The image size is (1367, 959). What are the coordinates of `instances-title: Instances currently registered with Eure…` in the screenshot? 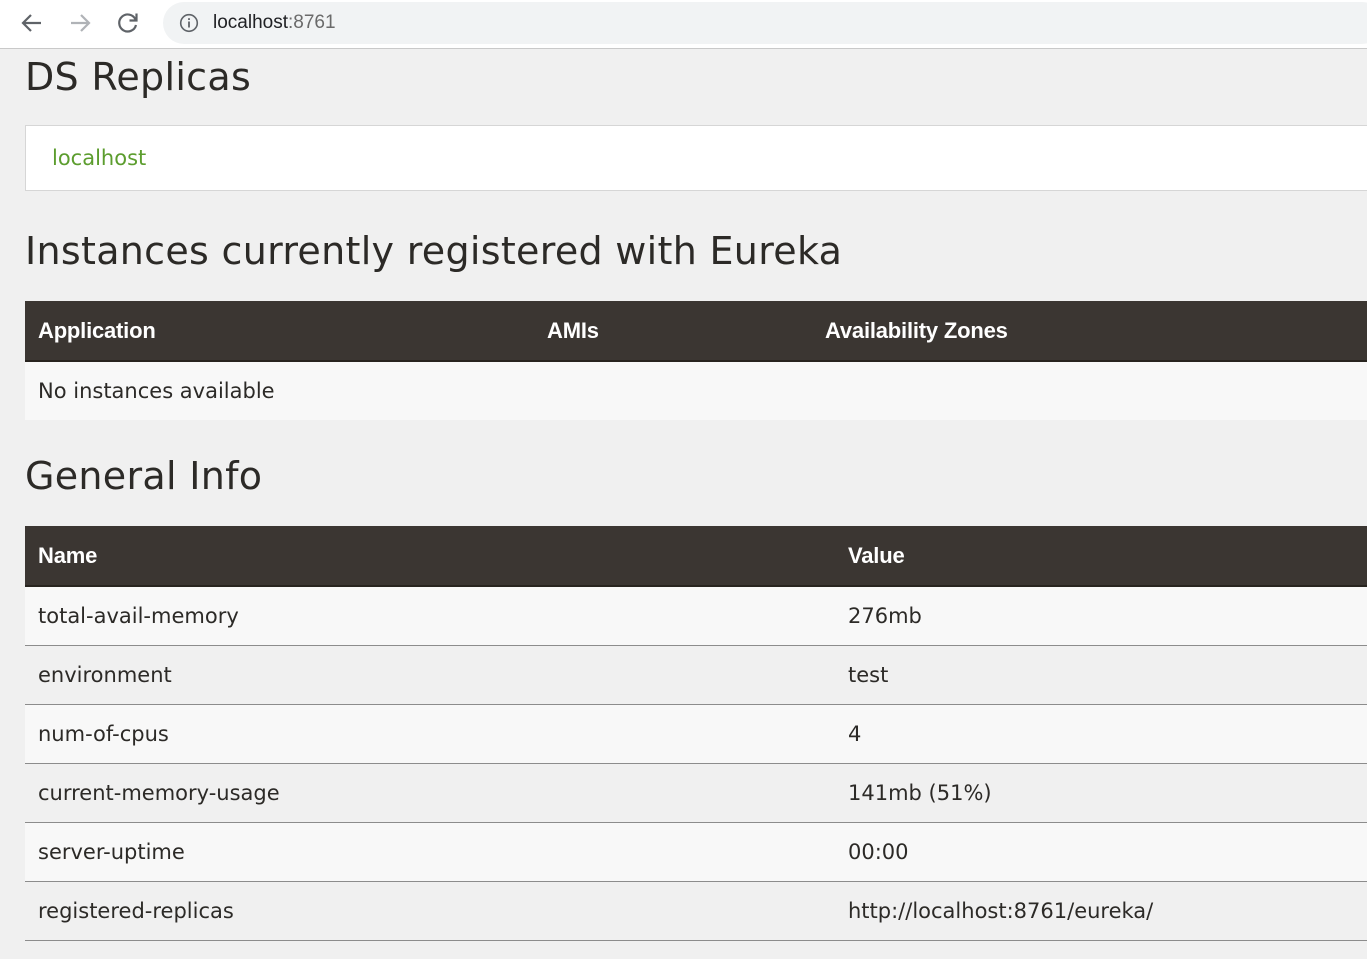 It's located at (434, 251).